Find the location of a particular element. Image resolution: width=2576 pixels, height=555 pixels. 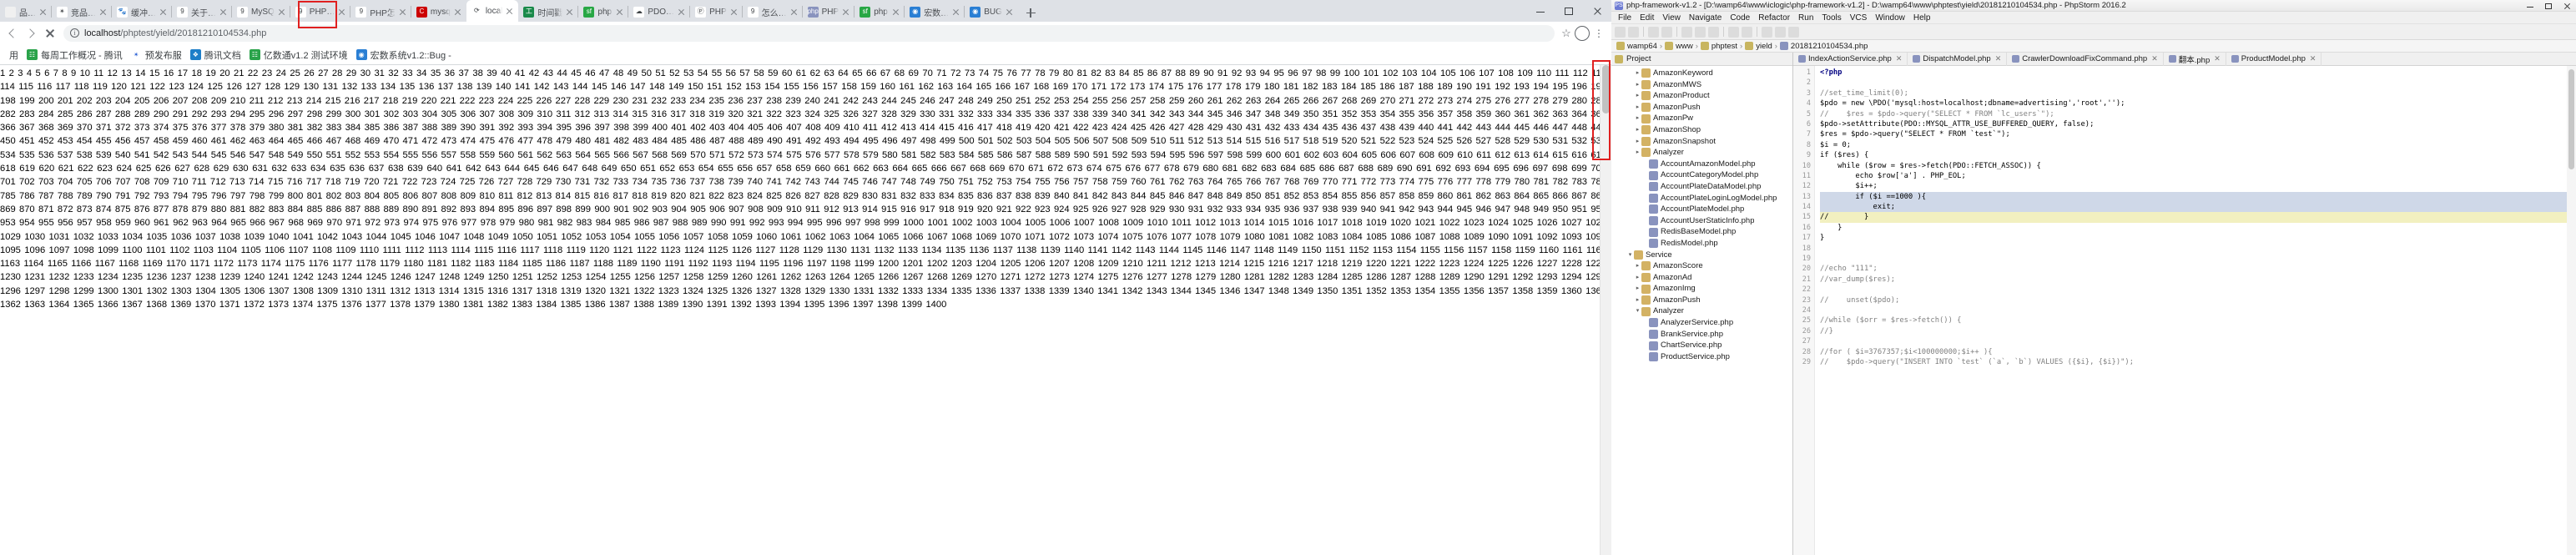

save-icon is located at coordinates (1633, 32).